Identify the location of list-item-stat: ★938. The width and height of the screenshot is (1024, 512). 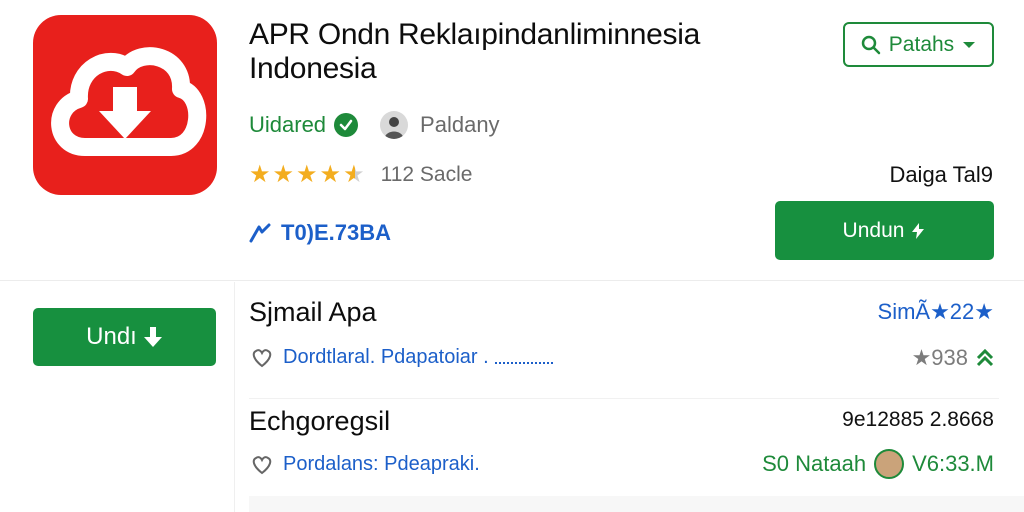
(953, 358).